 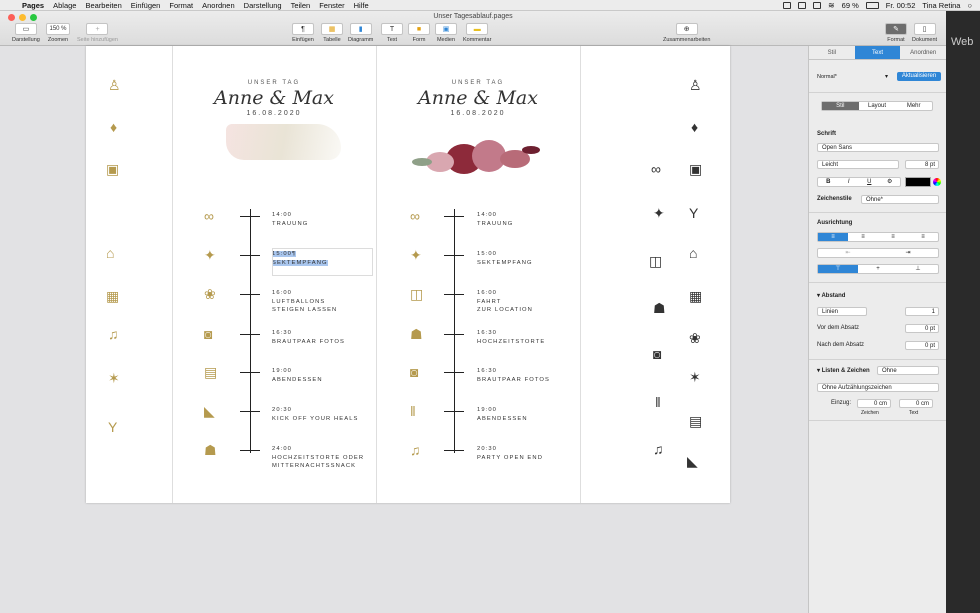 What do you see at coordinates (874, 403) in the screenshot?
I see `indent-char-field: 0 cm` at bounding box center [874, 403].